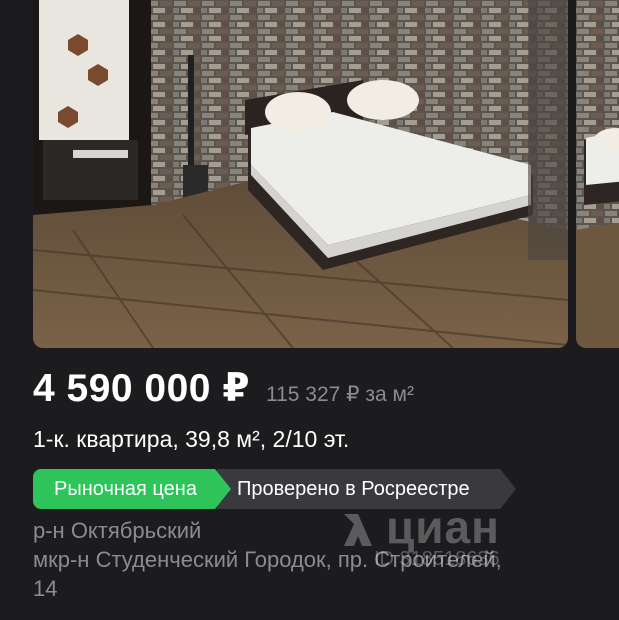  I want to click on listing-title: 1-к. квартира, 39,8 м², 2/10 эт., so click(191, 439).